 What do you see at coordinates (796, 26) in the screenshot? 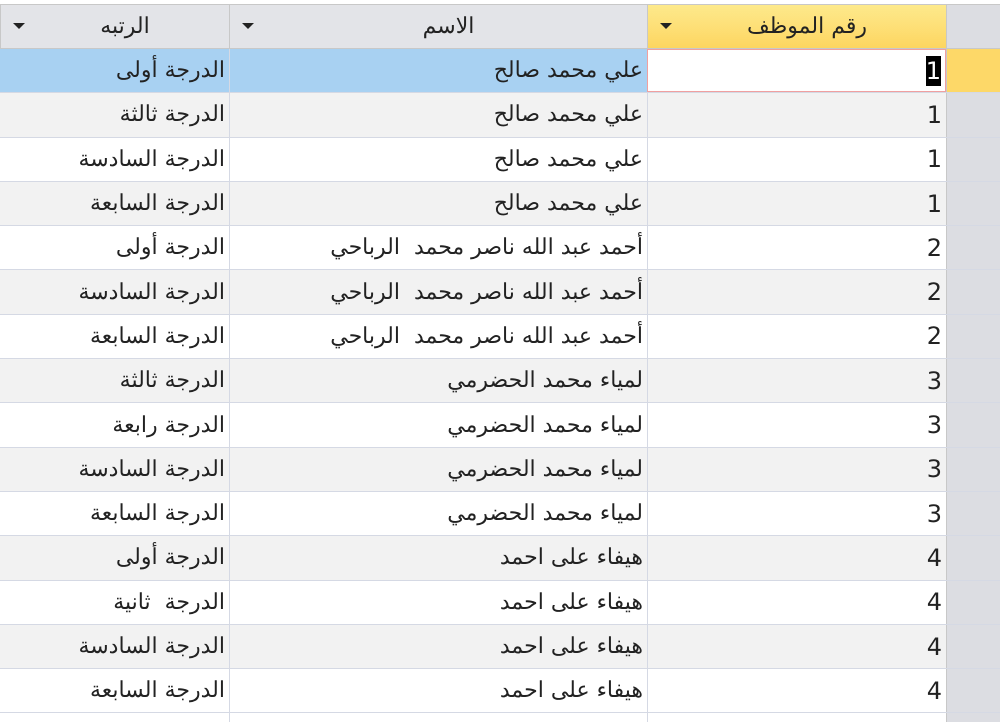
I see `column-header: رقم الموظف` at bounding box center [796, 26].